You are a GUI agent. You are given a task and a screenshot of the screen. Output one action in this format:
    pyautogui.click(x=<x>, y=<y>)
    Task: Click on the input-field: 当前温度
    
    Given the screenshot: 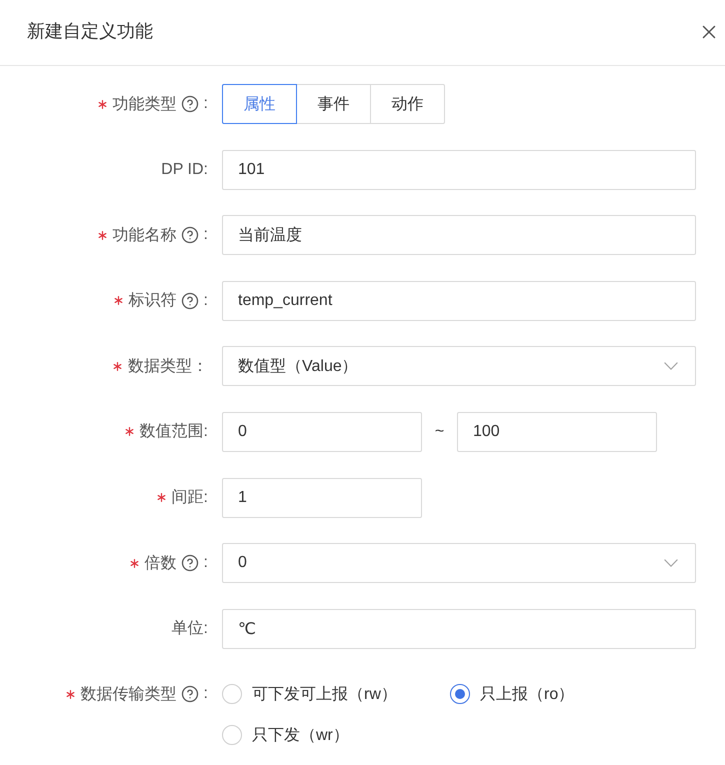 What is the action you would take?
    pyautogui.click(x=459, y=235)
    